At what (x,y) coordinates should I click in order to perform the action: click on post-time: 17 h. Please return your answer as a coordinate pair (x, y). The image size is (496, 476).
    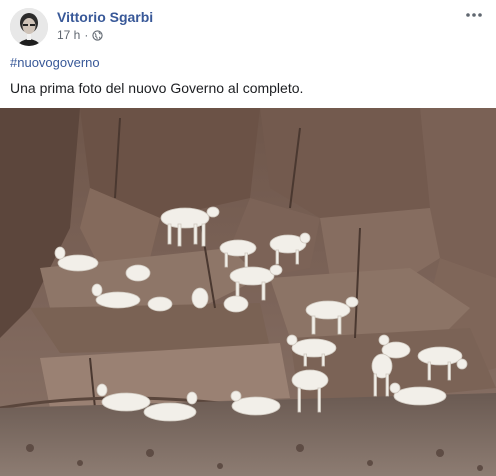
    Looking at the image, I should click on (68, 35).